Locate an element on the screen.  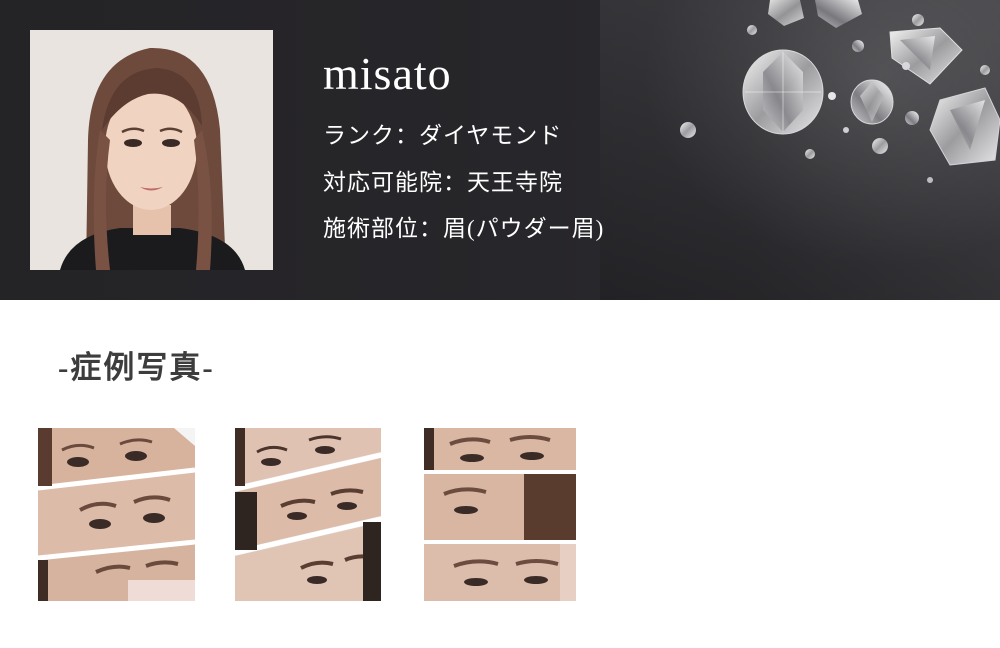
diamond-large is located at coordinates (783, 92).